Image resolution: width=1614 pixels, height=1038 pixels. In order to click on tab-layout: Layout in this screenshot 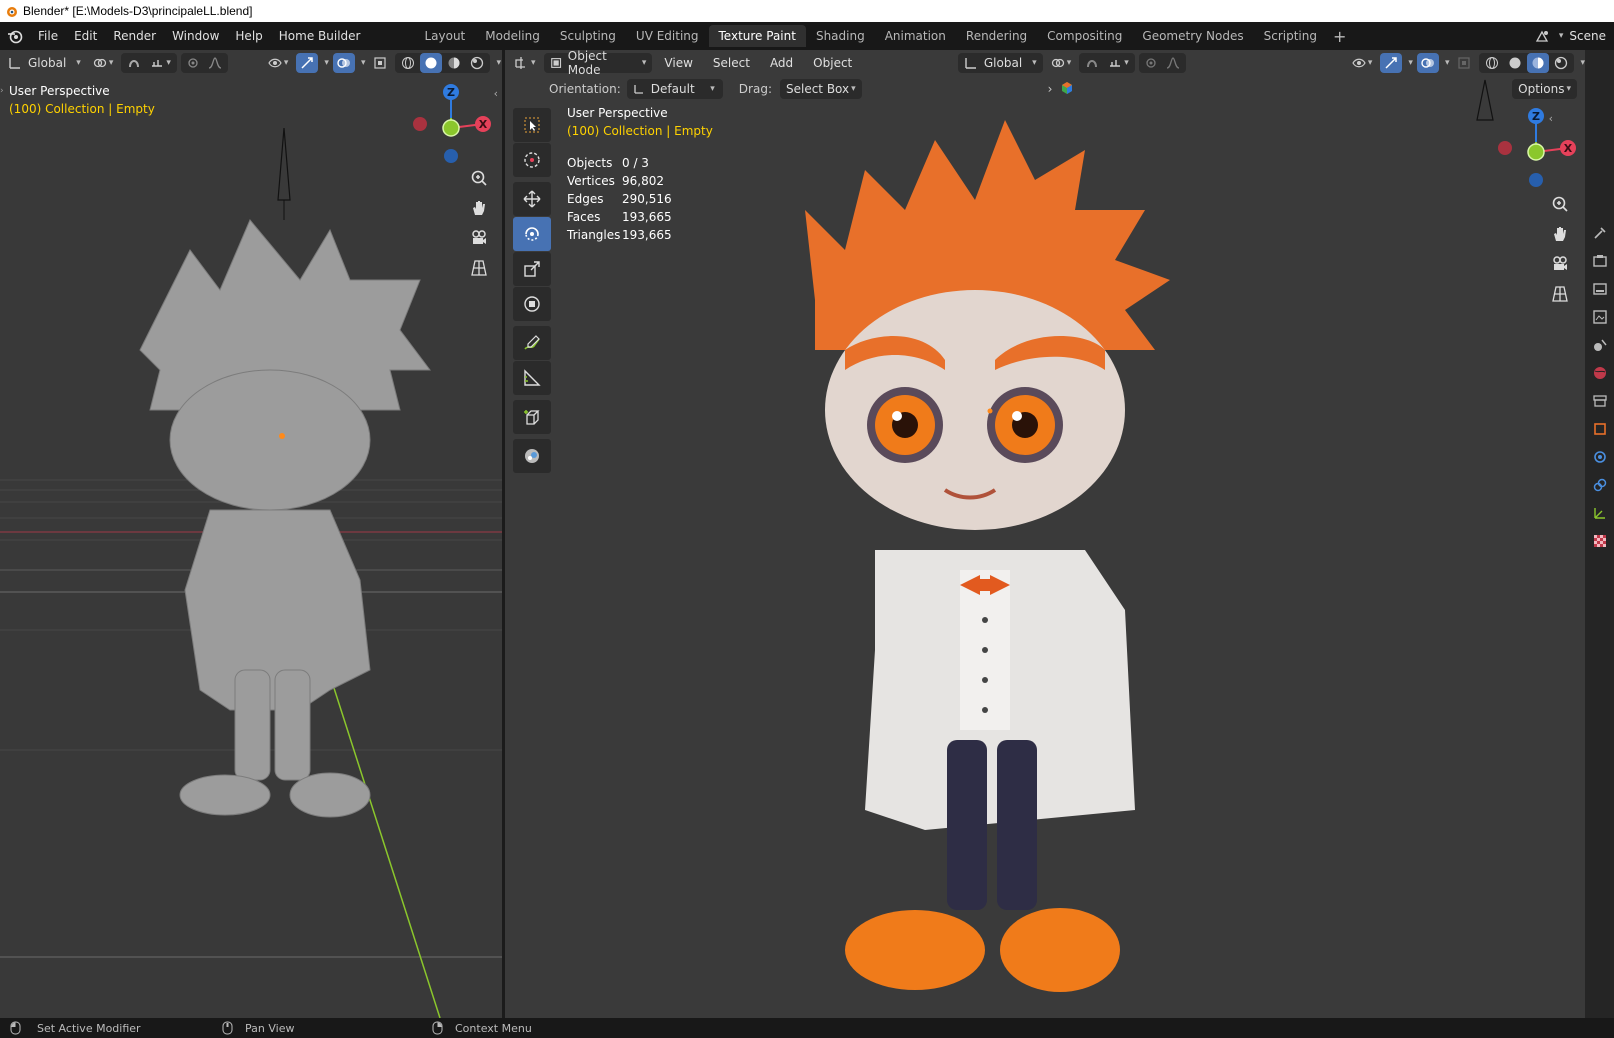, I will do `click(444, 36)`.